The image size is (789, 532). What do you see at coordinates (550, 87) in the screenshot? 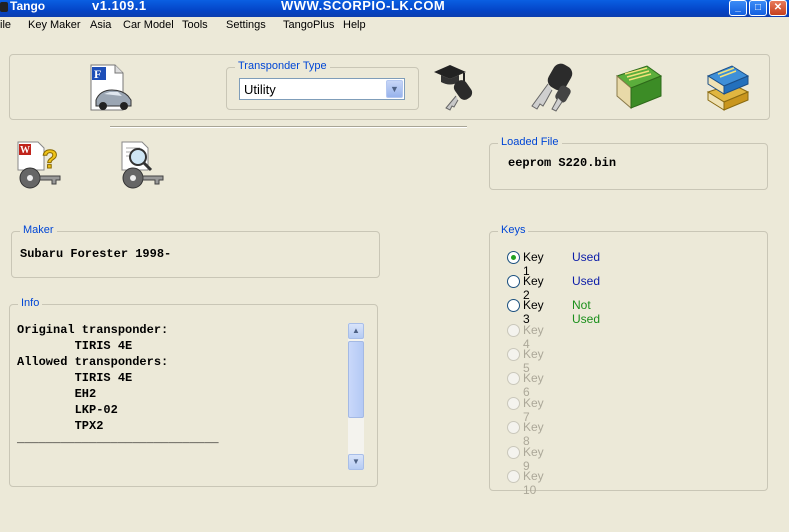
I see `keys-icon` at bounding box center [550, 87].